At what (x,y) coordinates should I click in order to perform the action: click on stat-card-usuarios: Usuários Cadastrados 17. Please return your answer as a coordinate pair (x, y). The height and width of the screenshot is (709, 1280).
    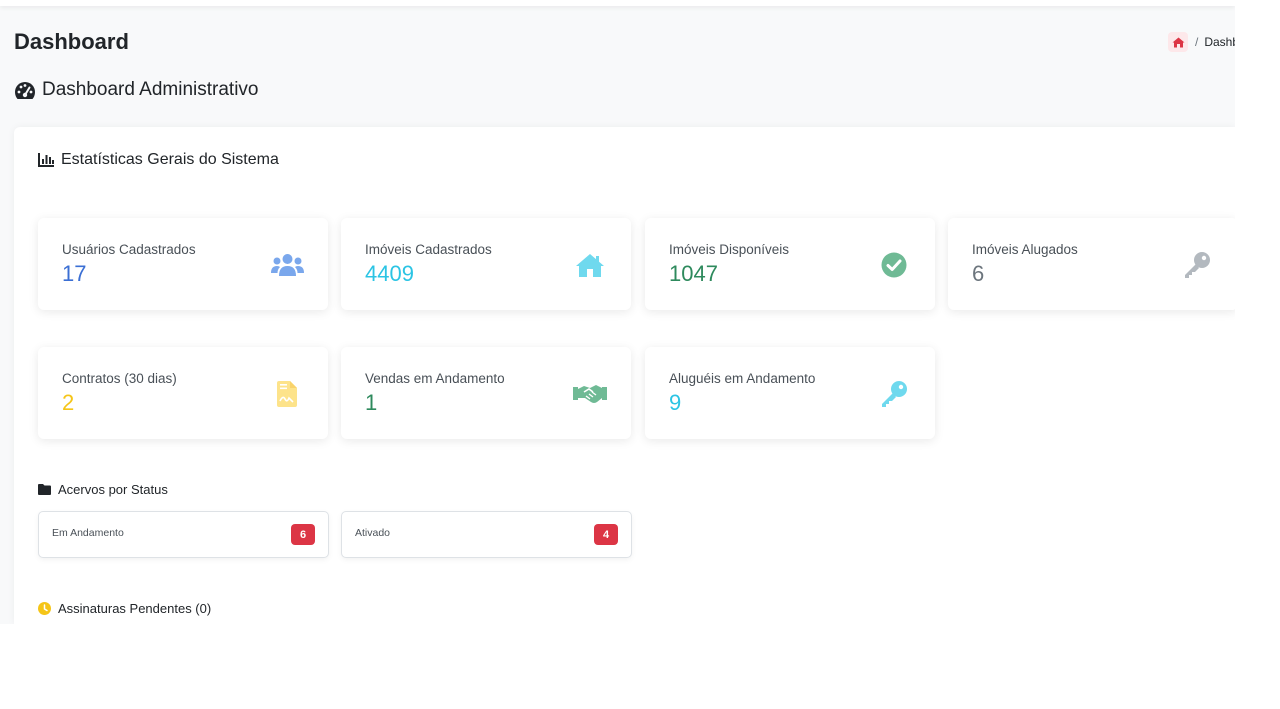
    Looking at the image, I should click on (183, 264).